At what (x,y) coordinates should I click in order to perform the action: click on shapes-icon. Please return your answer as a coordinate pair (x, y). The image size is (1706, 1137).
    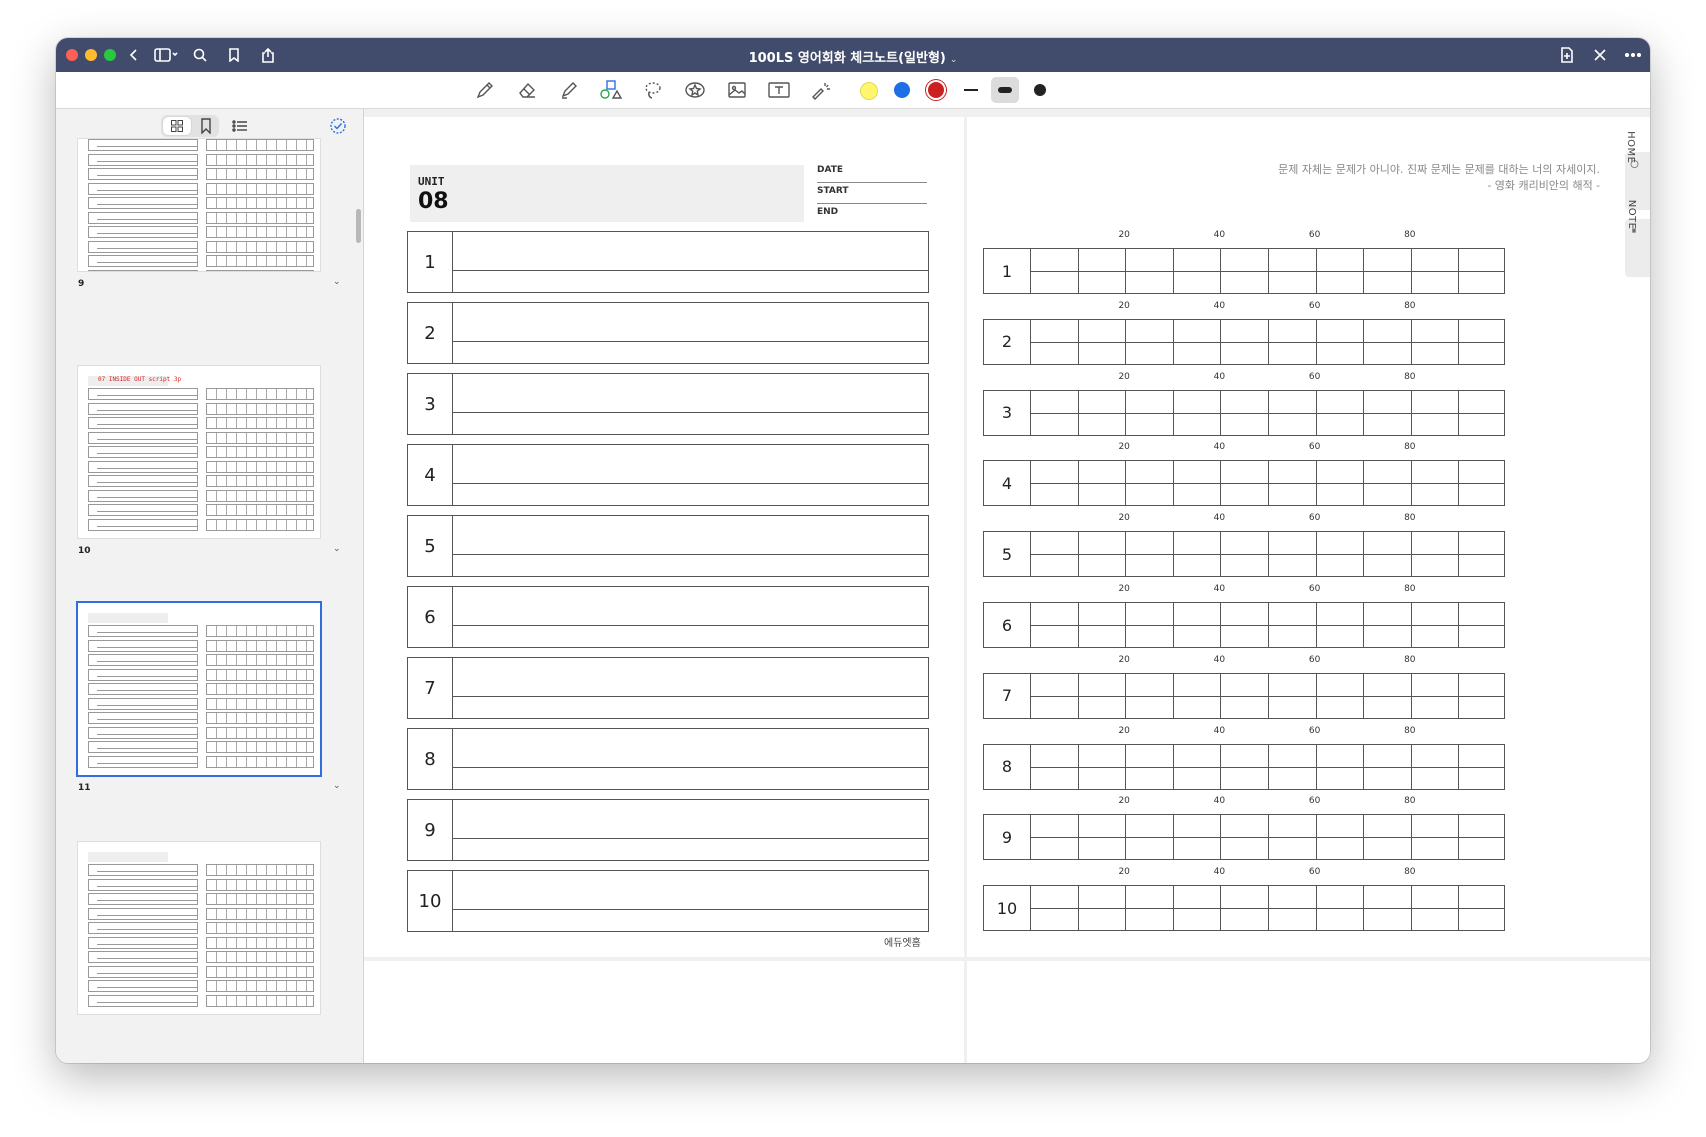
    Looking at the image, I should click on (611, 90).